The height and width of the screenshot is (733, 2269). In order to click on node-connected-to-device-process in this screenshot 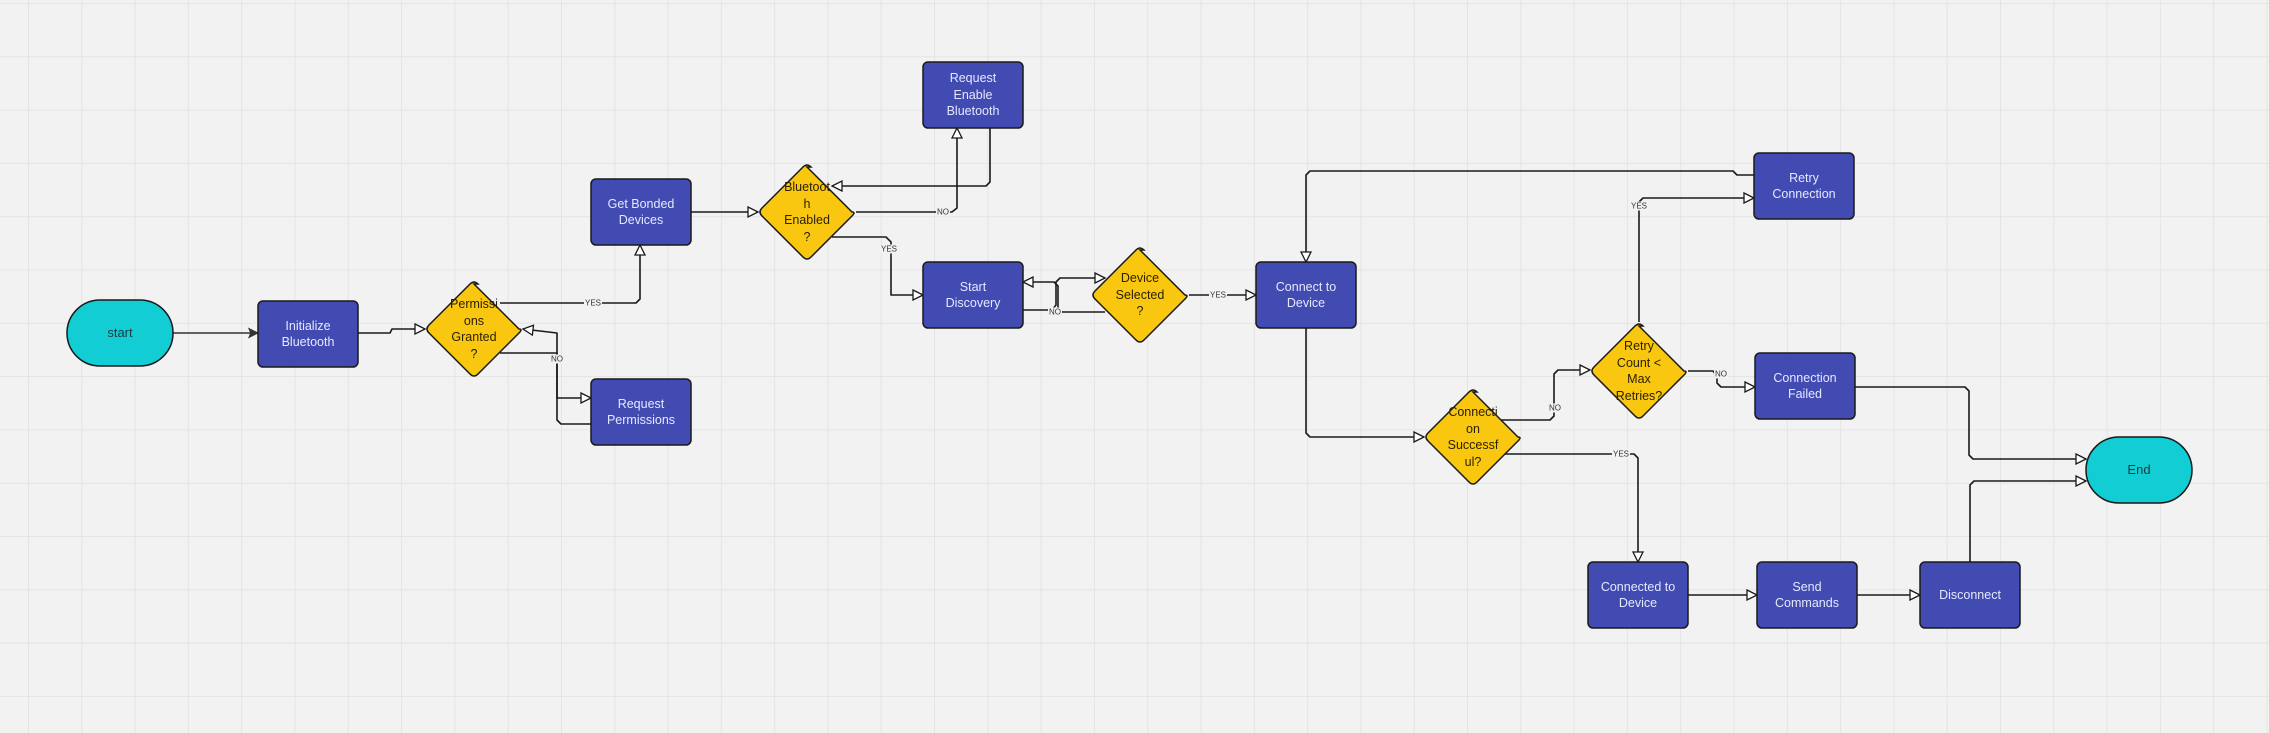, I will do `click(1638, 595)`.